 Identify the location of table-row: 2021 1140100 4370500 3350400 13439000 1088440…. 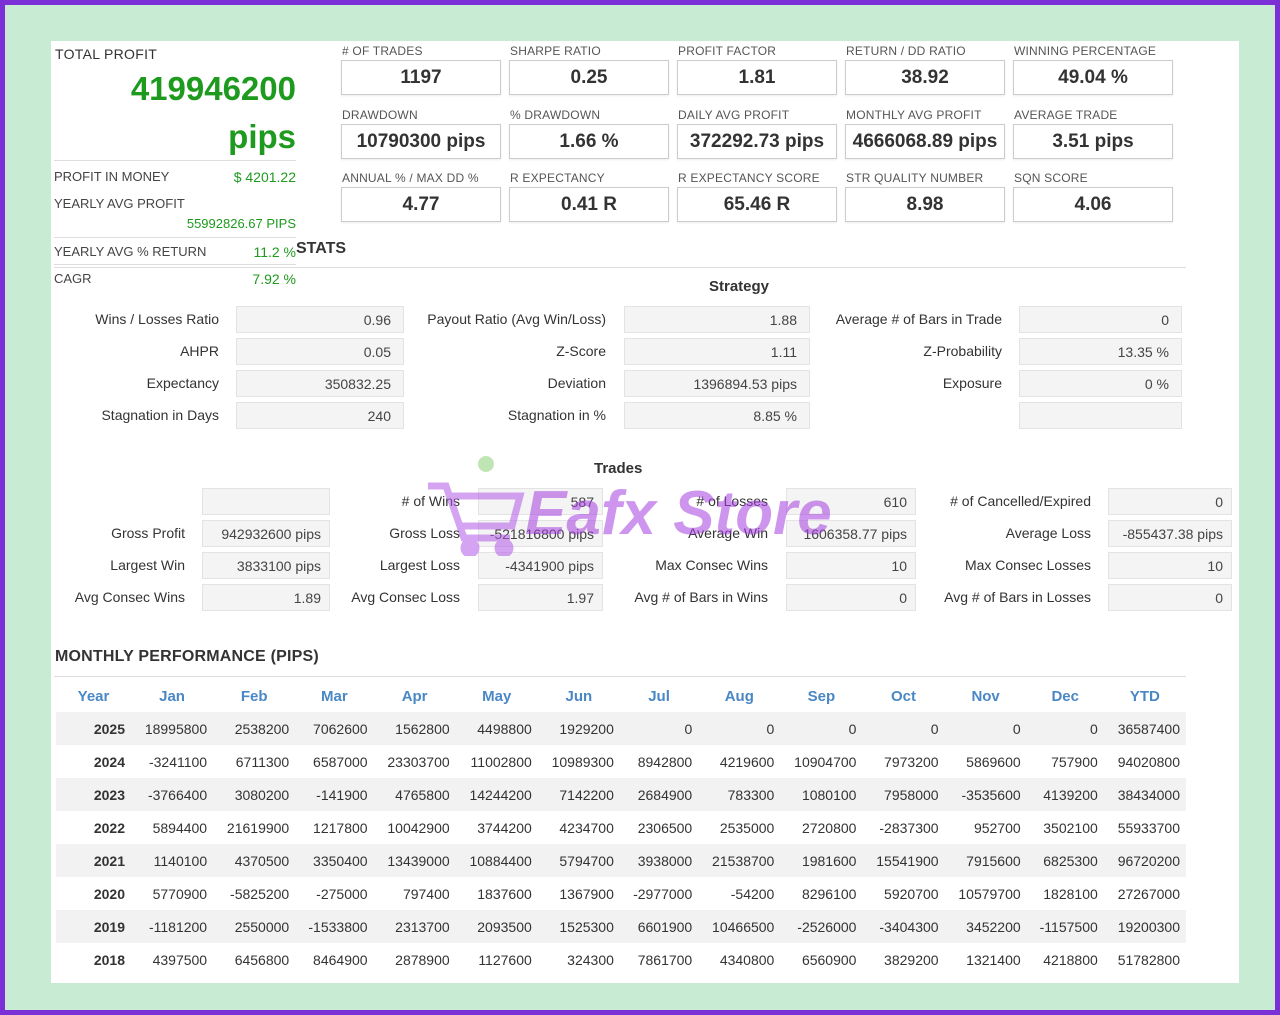
(621, 860).